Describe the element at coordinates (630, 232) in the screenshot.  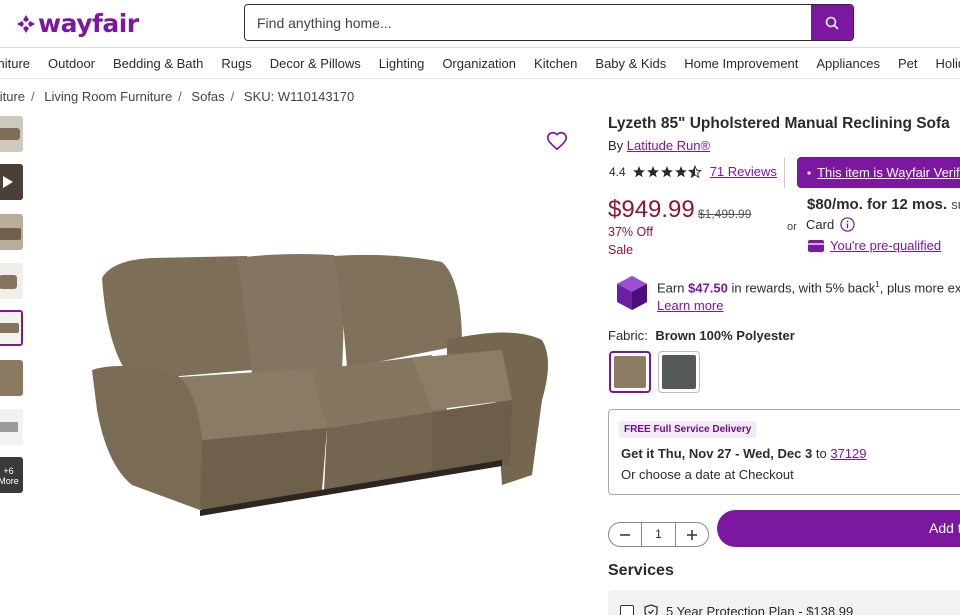
I see `discount-label: 37% Off` at that location.